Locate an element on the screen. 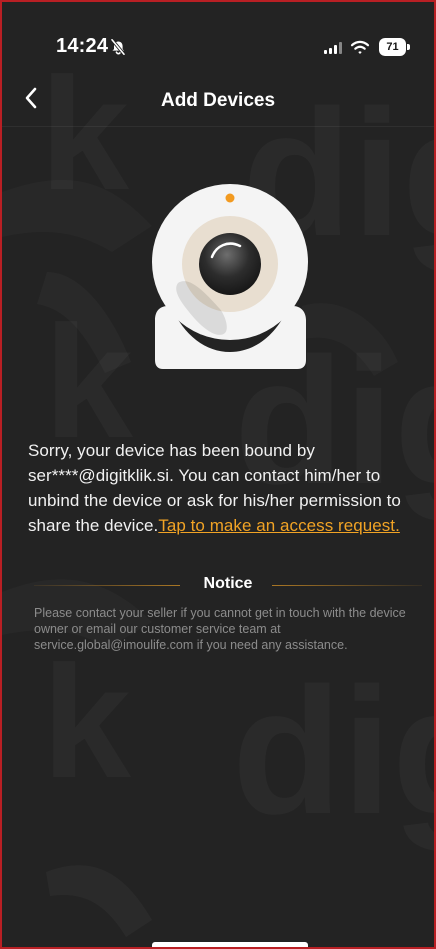  battery-percentage: 71 is located at coordinates (392, 47).